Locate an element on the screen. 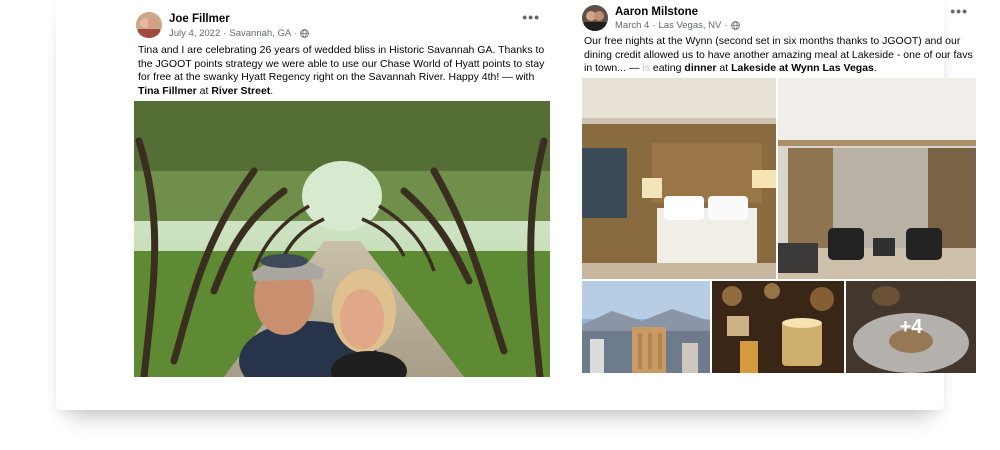 This screenshot has width=1000, height=450. author-name: Aaron Milstone is located at coordinates (656, 12).